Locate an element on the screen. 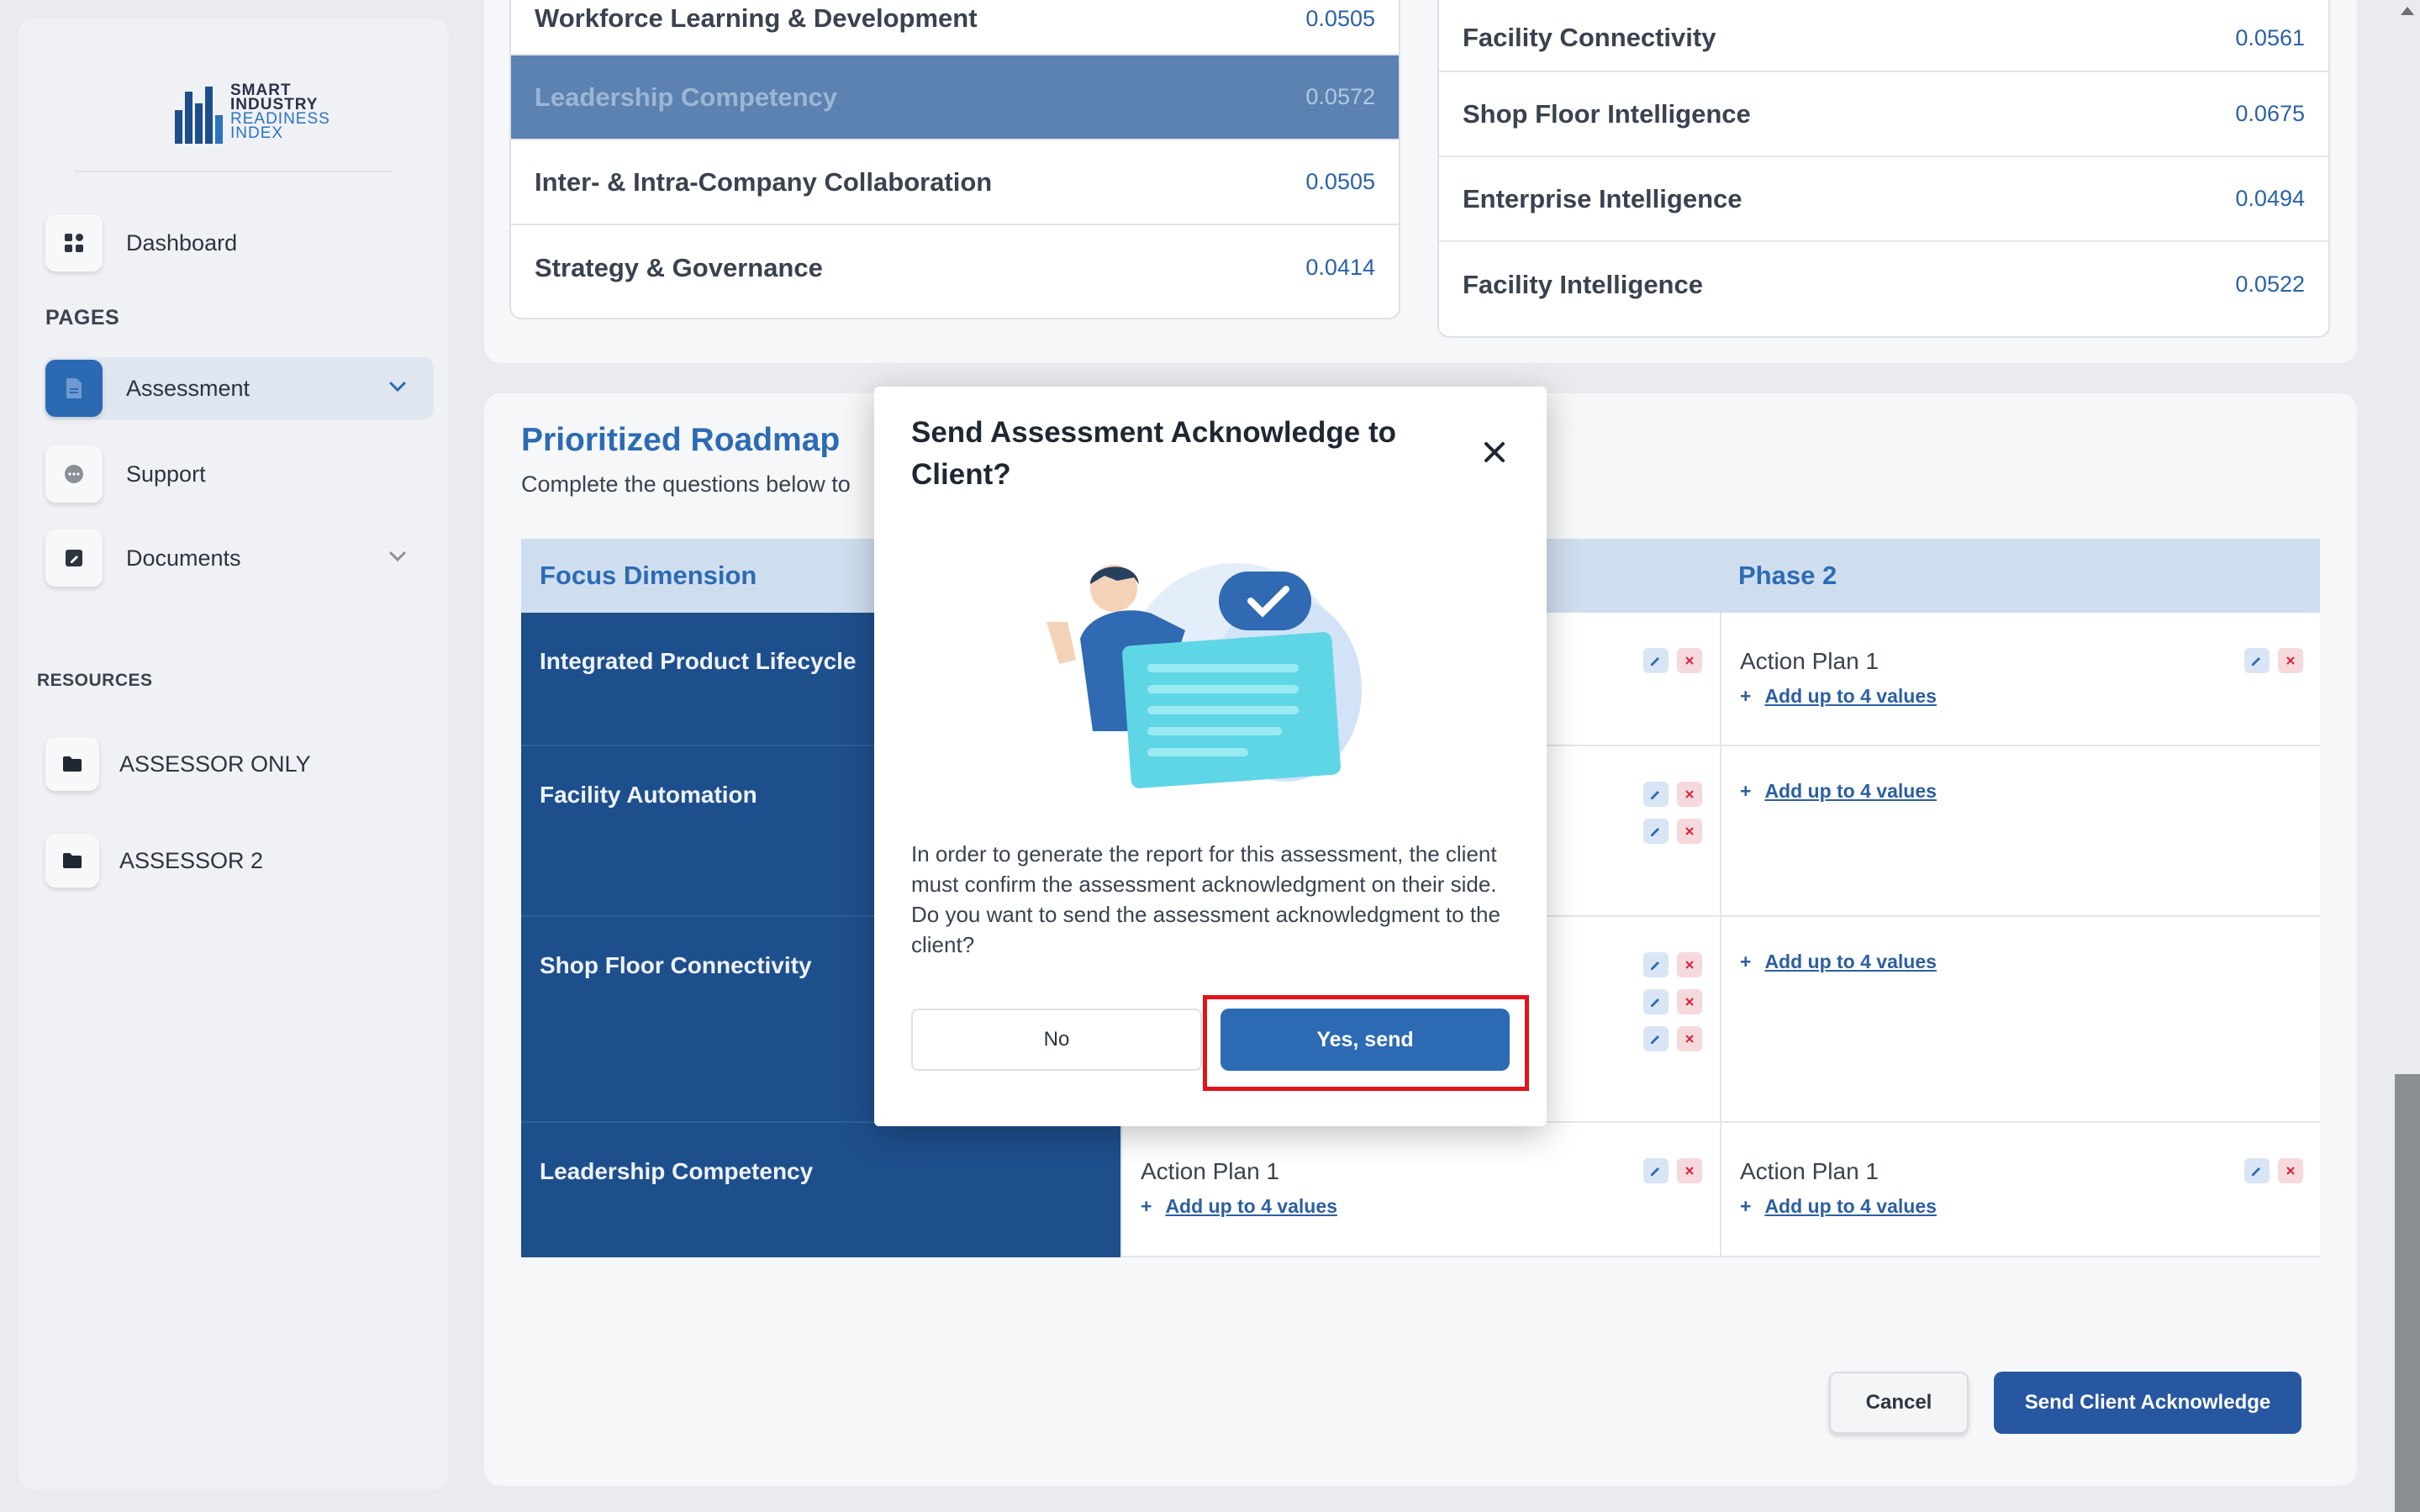 This screenshot has width=2420, height=1512. highlight-annotation is located at coordinates (1366, 1043).